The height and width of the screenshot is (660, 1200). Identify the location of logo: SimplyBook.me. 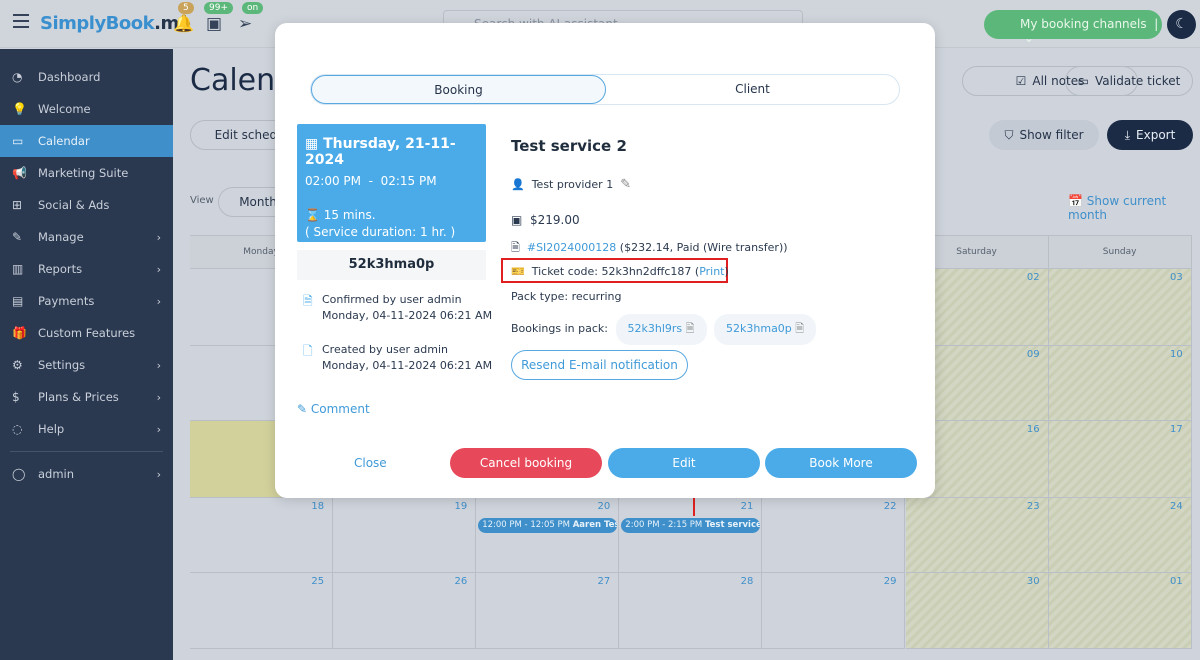
(115, 23).